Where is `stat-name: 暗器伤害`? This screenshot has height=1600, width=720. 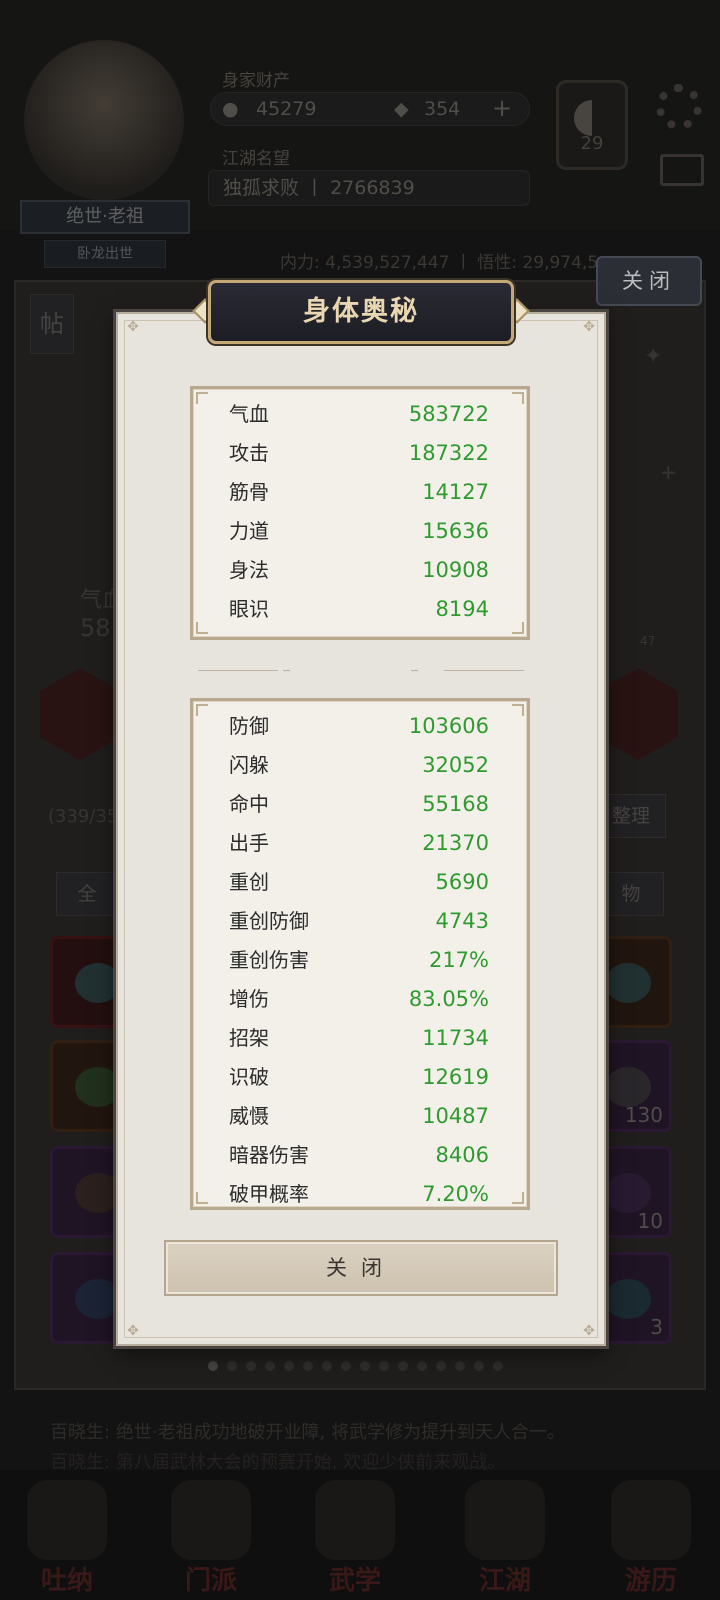
stat-name: 暗器伤害 is located at coordinates (269, 1155).